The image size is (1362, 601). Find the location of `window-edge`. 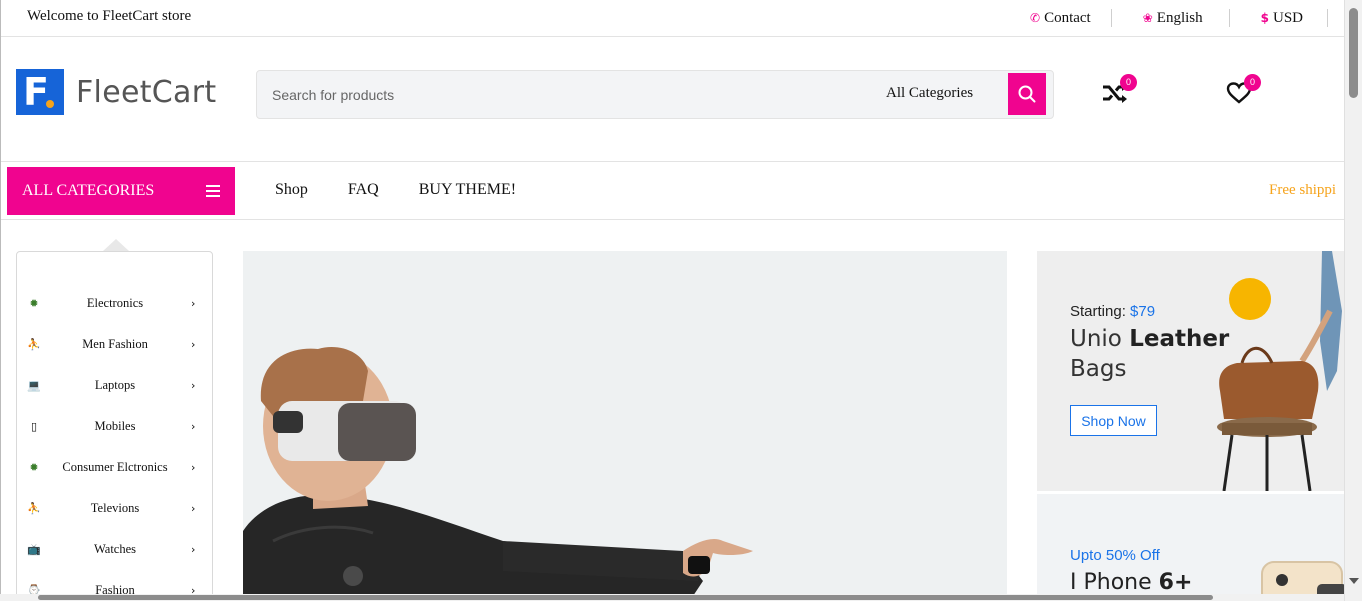

window-edge is located at coordinates (0, 300).